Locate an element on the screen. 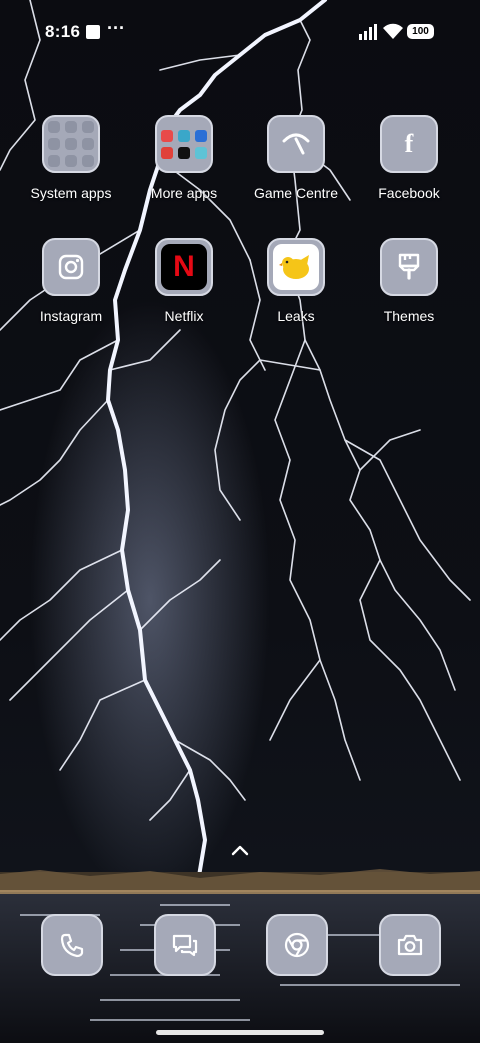 The height and width of the screenshot is (1043, 480). app-label: Facebook is located at coordinates (409, 193).